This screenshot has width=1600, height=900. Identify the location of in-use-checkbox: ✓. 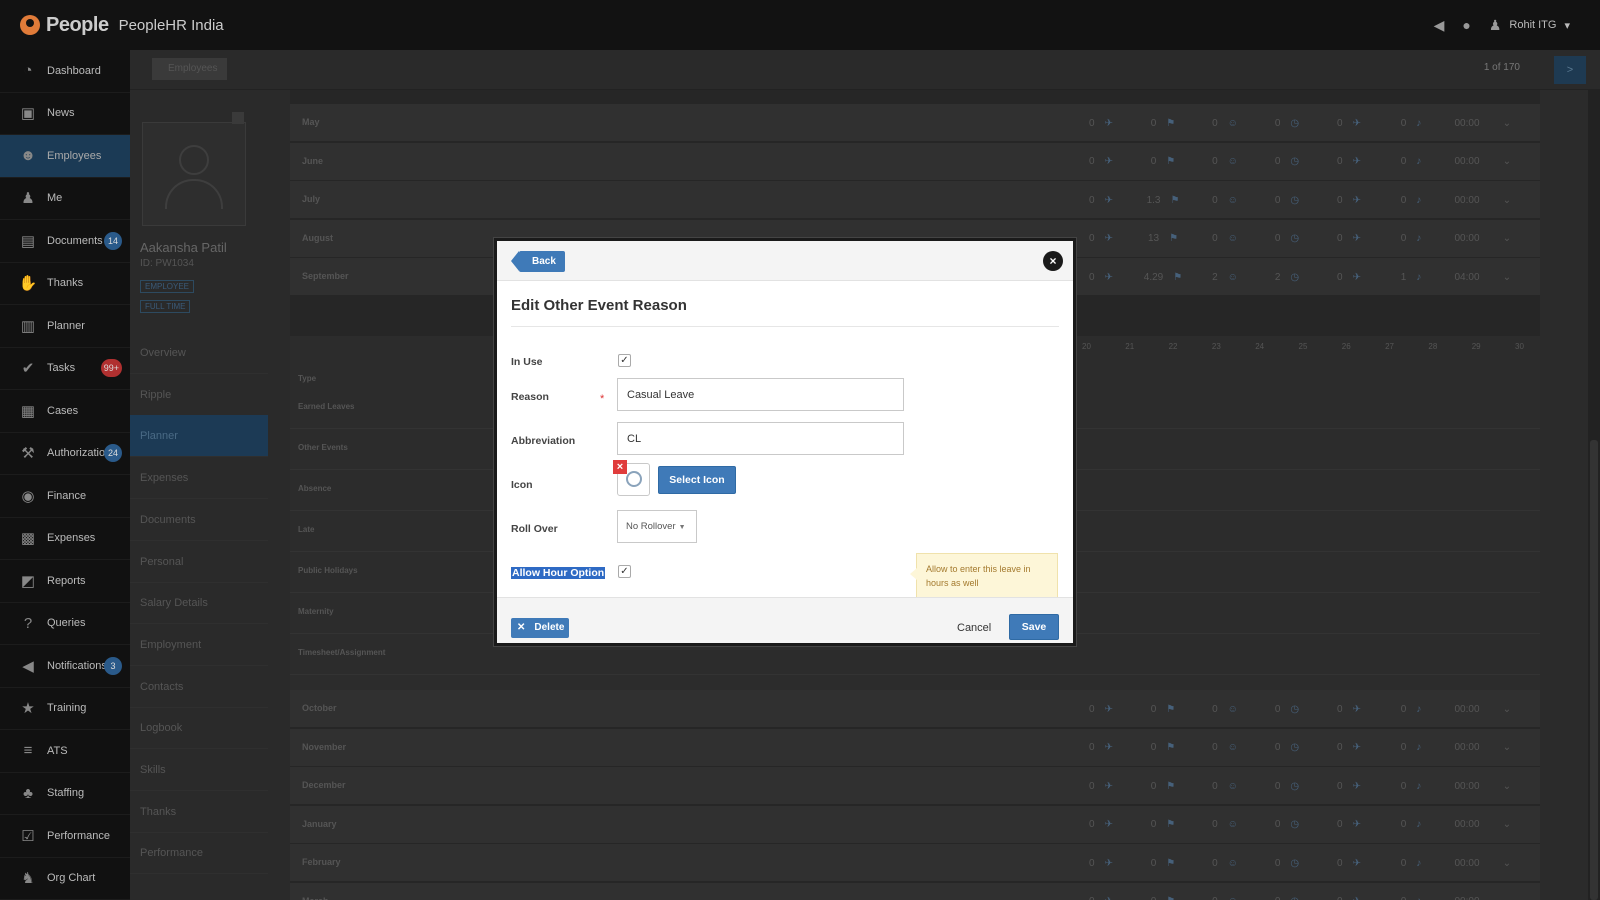
(624, 360).